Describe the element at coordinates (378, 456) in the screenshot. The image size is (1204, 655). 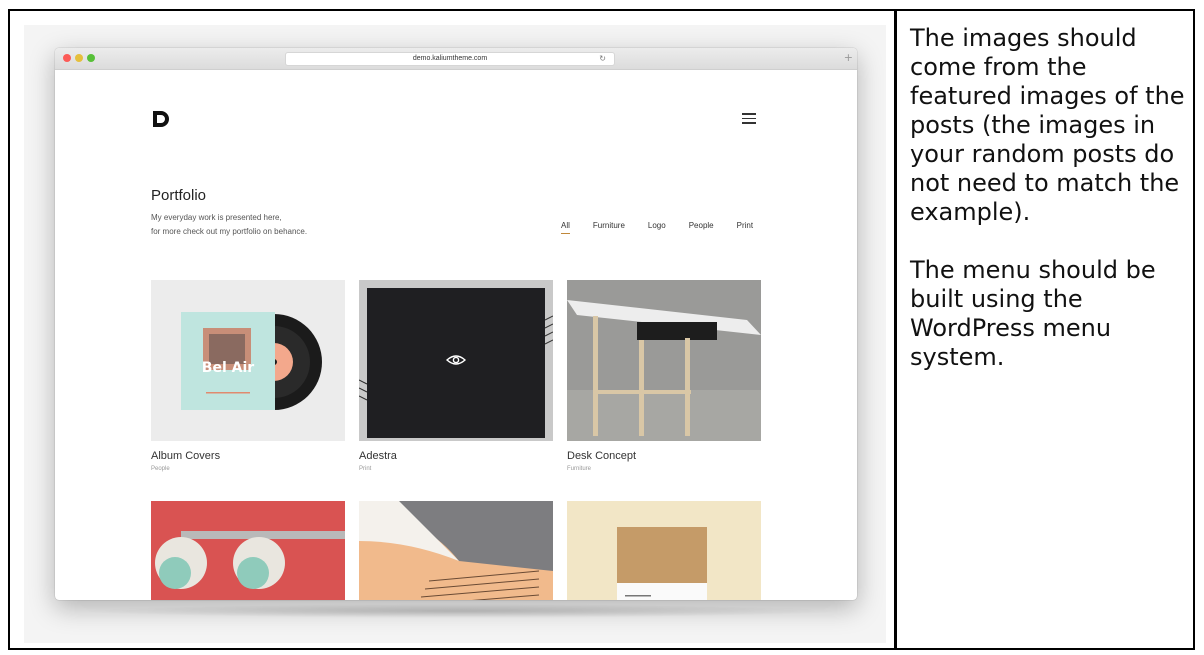
I see `portfolio-item-title: Adestra` at that location.